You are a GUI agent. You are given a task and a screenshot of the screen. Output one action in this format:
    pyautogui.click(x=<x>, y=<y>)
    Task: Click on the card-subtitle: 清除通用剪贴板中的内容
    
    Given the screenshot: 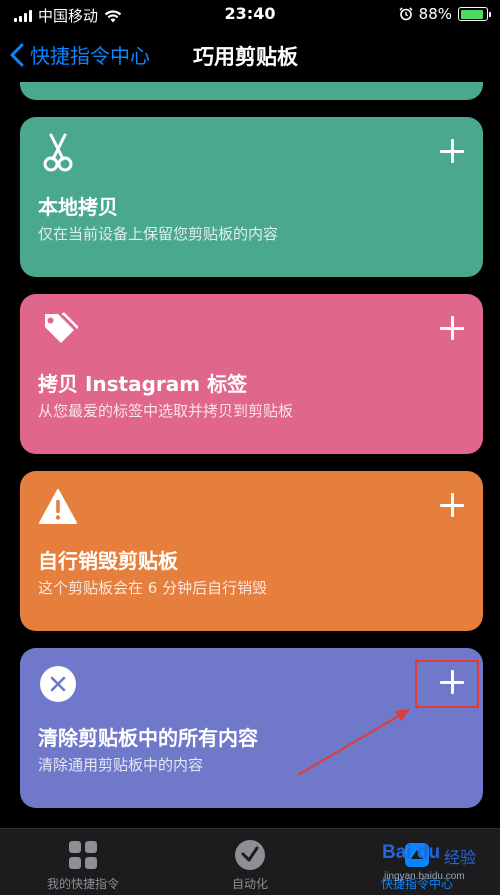 What is the action you would take?
    pyautogui.click(x=121, y=765)
    